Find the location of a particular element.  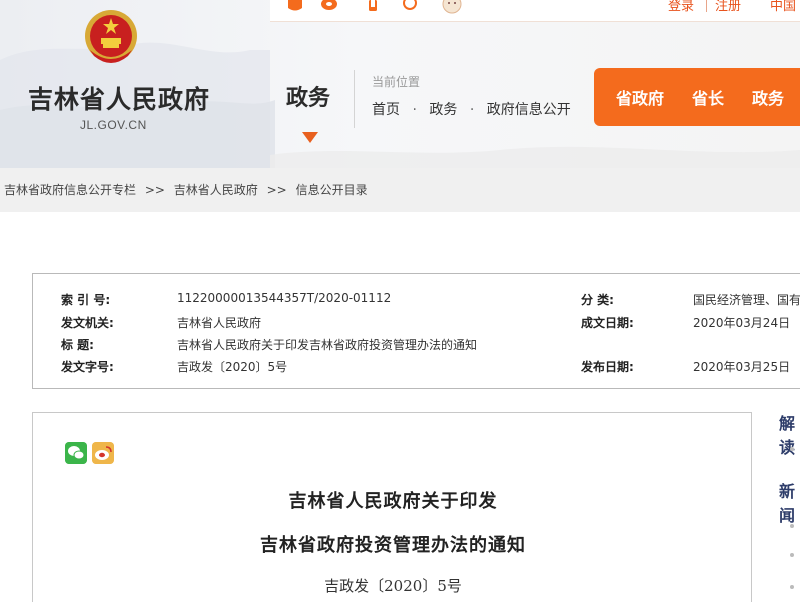

language-link: 中国 is located at coordinates (783, 7).